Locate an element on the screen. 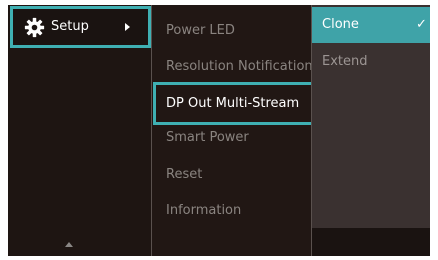  submenu-item-smart-power: Smart Power is located at coordinates (207, 137).